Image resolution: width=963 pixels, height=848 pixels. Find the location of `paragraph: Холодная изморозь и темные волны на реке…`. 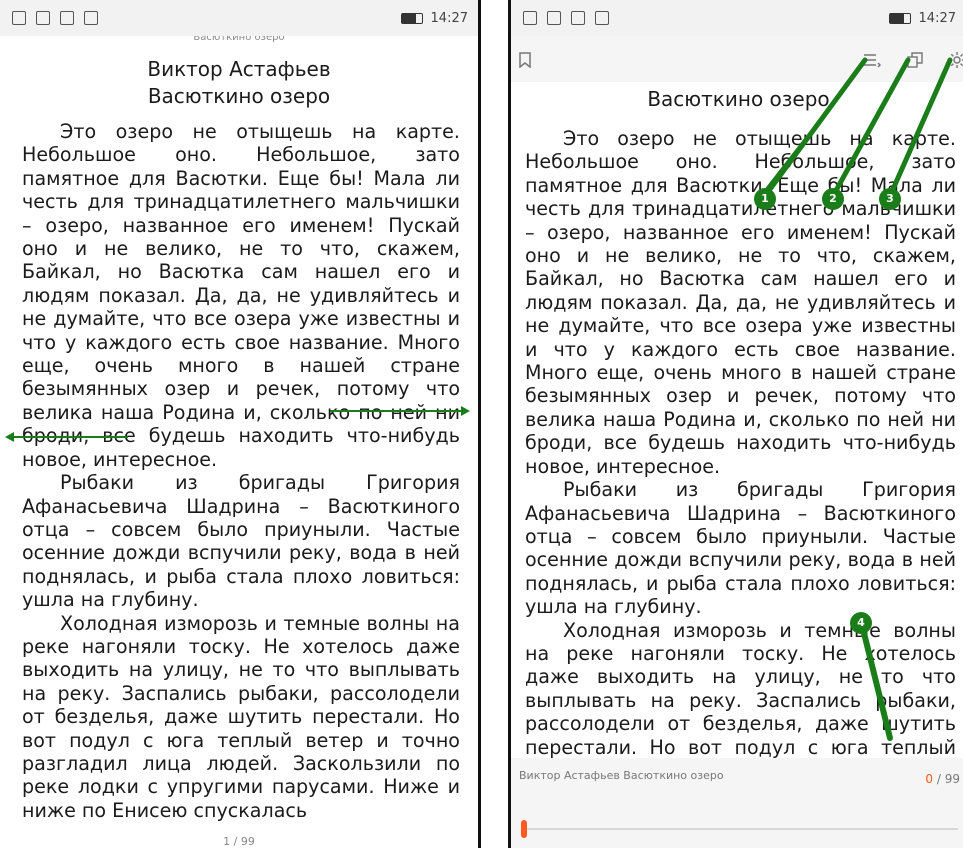

paragraph: Холодная изморозь и темные волны на реке… is located at coordinates (241, 716).